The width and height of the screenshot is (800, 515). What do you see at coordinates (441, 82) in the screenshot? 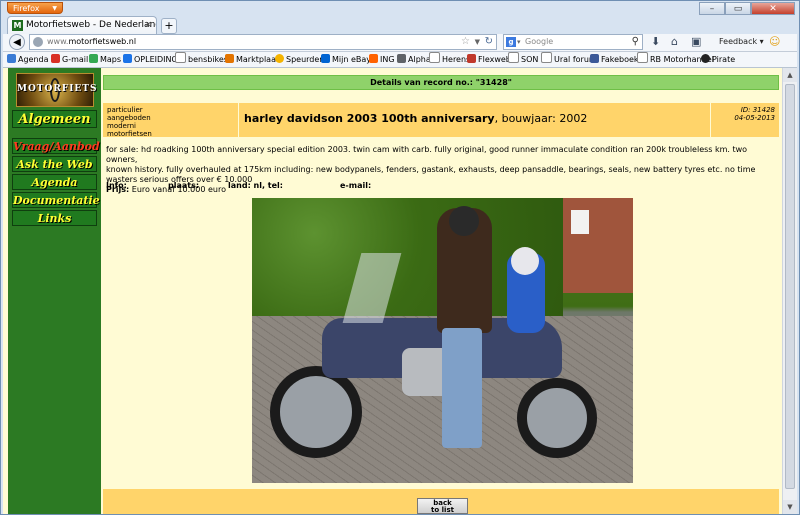
I see `record-title-bar: Details van record no.: "31428"` at bounding box center [441, 82].